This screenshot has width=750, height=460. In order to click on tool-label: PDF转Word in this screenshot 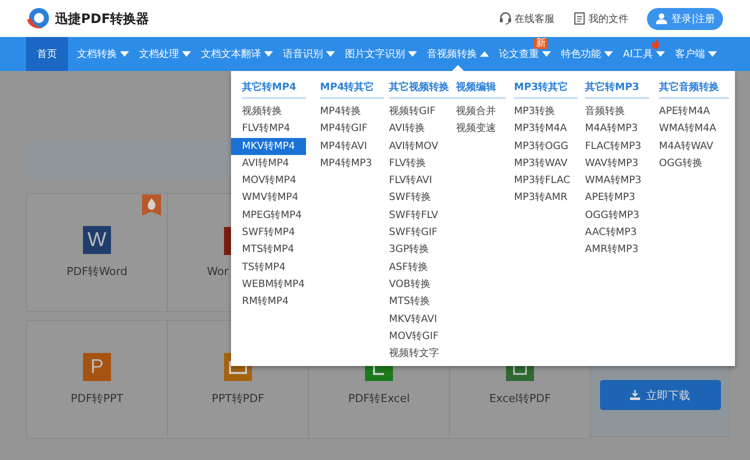, I will do `click(97, 271)`.